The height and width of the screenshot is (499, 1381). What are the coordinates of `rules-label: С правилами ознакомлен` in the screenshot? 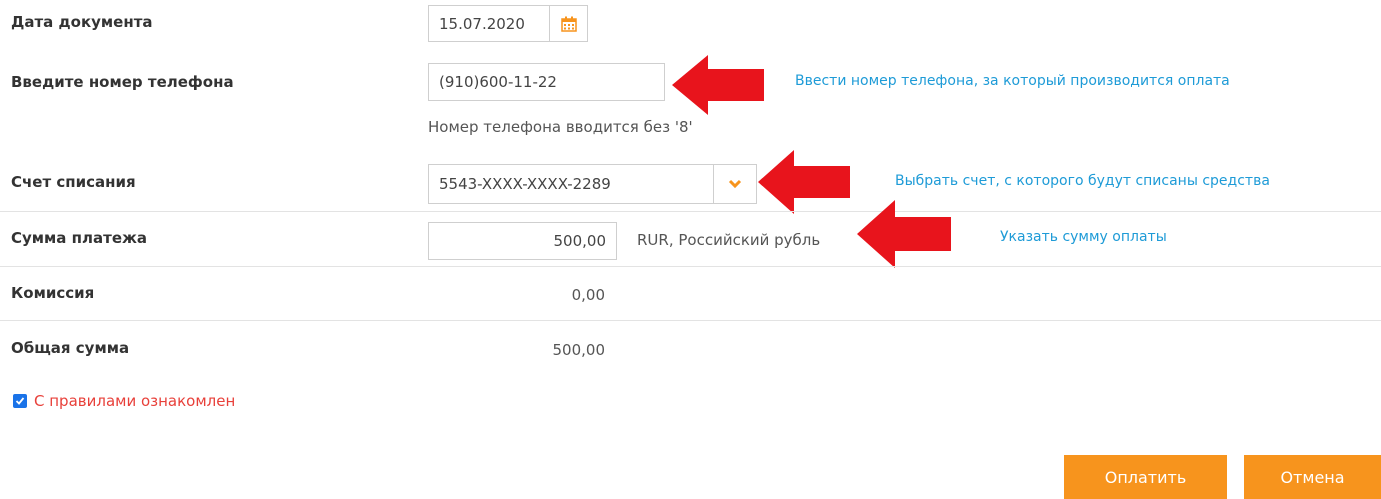 It's located at (135, 401).